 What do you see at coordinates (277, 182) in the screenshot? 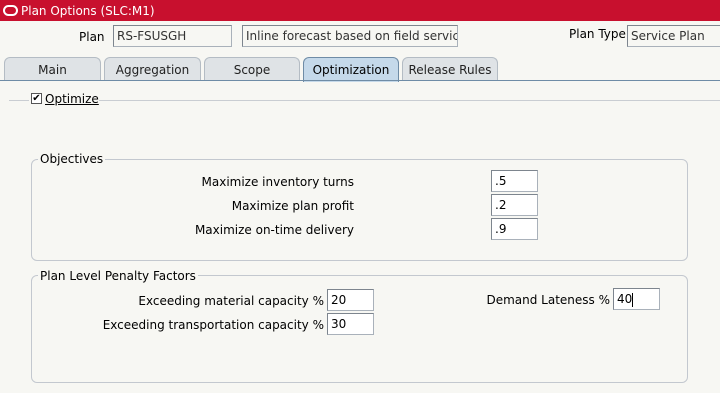
I see `objective-label-inventory-turns: Maximize inventory turns` at bounding box center [277, 182].